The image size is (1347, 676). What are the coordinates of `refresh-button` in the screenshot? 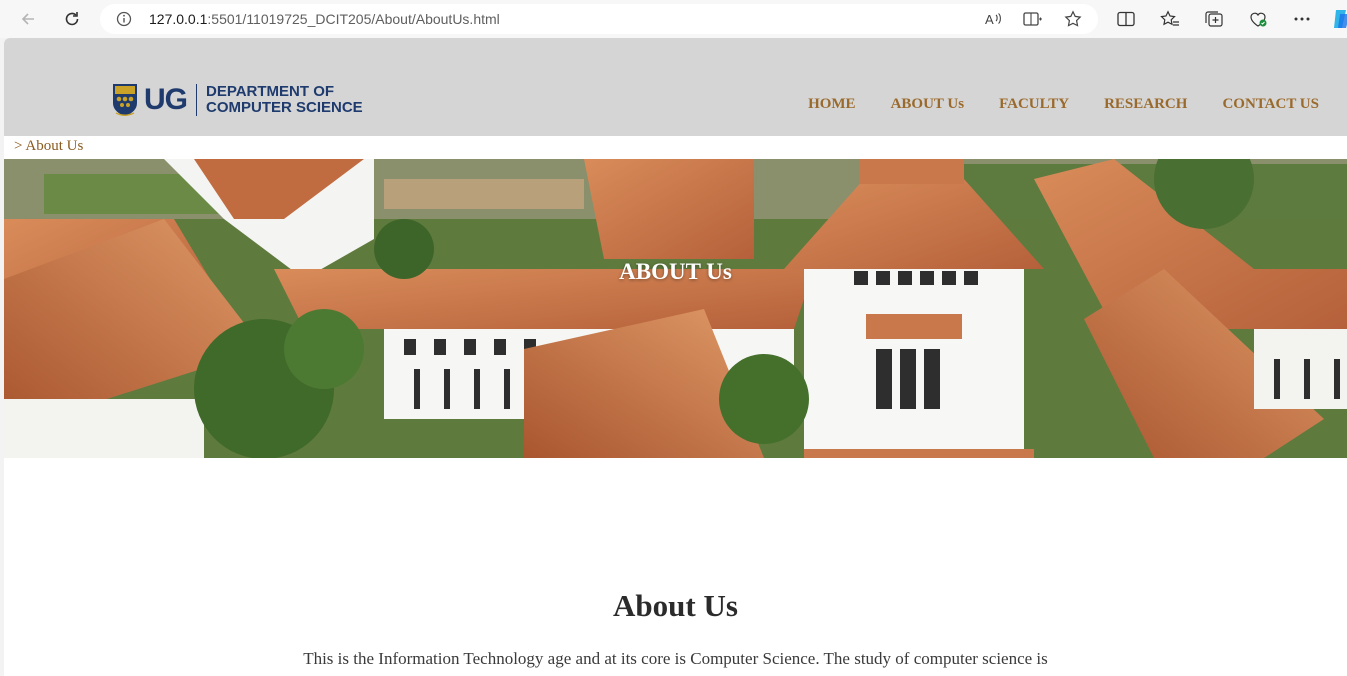 It's located at (72, 19).